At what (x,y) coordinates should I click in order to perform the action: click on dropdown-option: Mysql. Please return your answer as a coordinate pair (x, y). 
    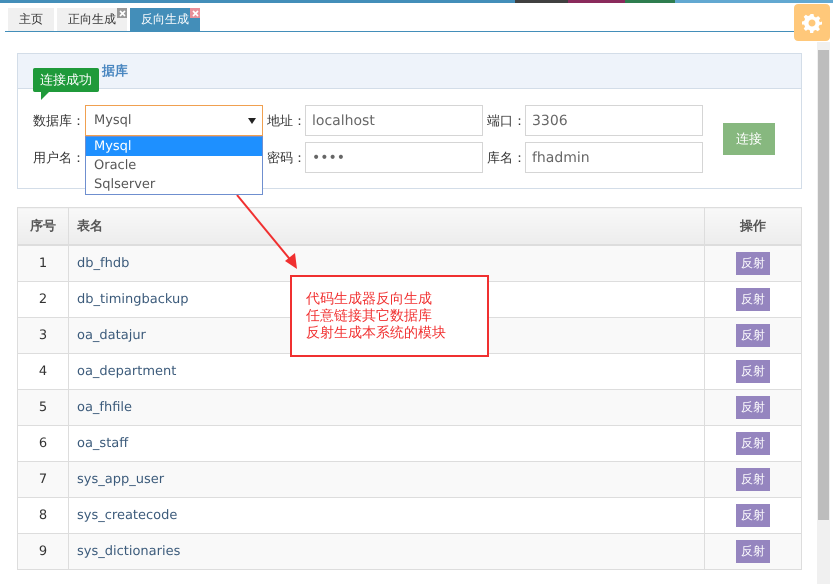
    Looking at the image, I should click on (174, 146).